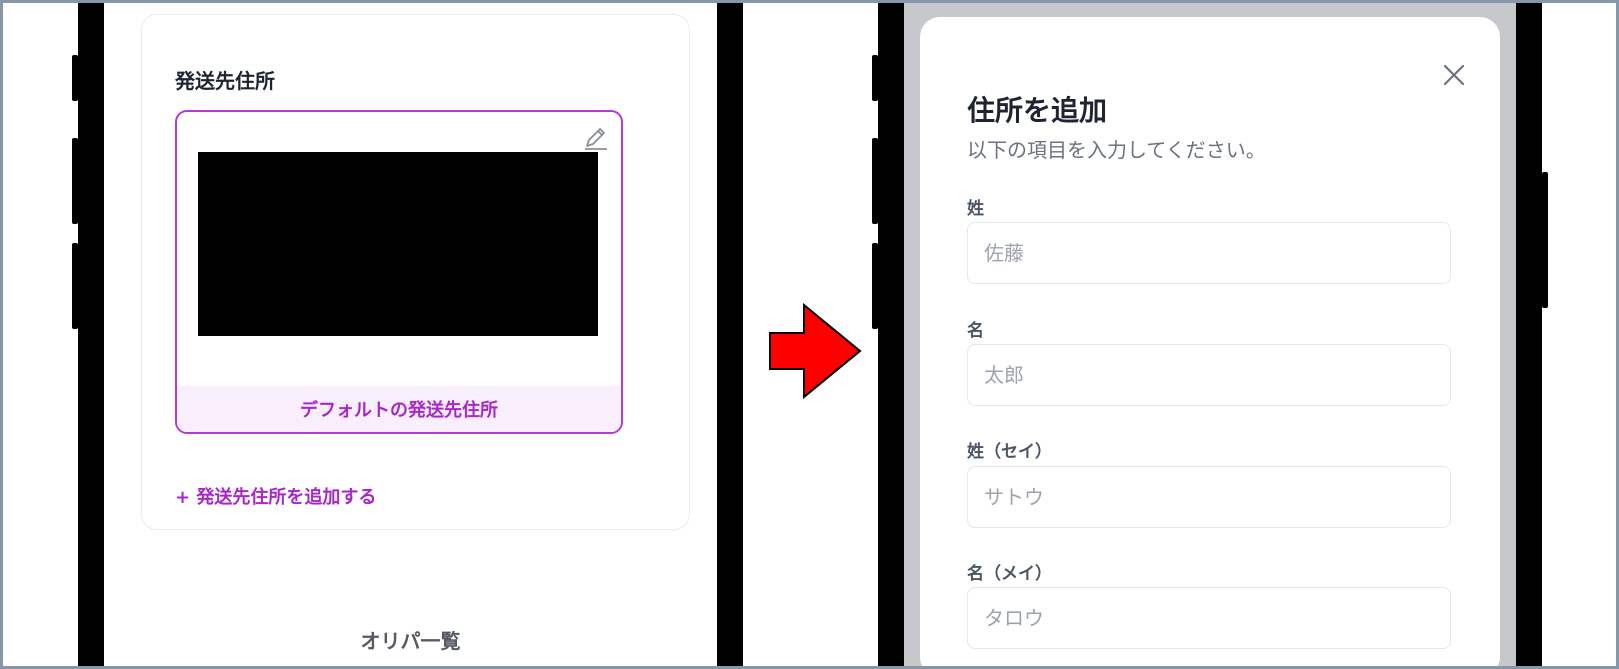  I want to click on modal-title: 住所を追加, so click(1037, 110).